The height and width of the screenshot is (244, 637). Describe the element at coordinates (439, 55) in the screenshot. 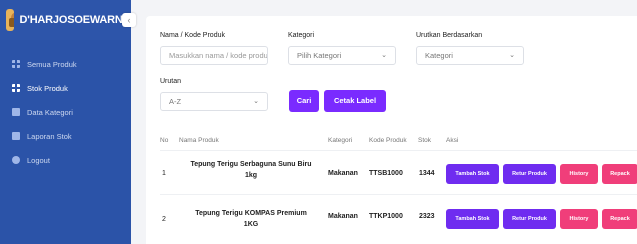

I see `urutkan-select-value: Kategori` at that location.